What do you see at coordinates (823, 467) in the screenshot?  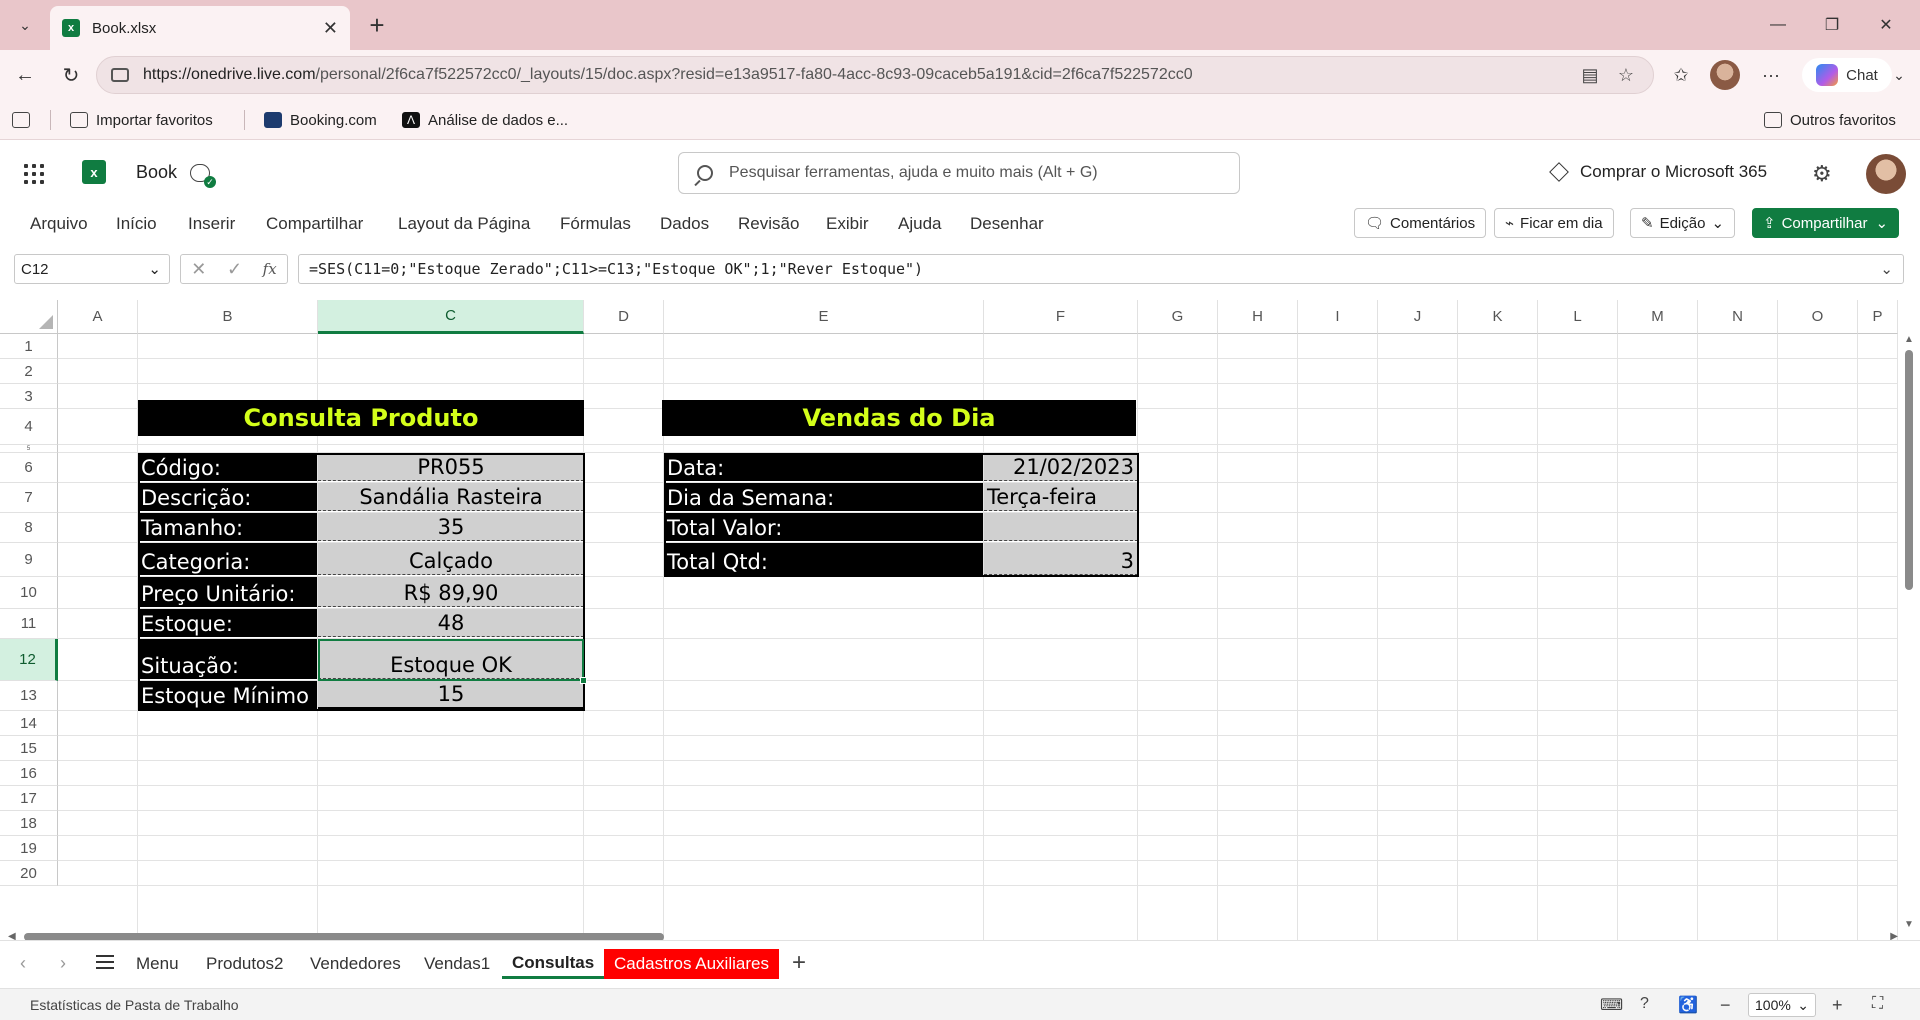 I see `vendas-label: Data:` at bounding box center [823, 467].